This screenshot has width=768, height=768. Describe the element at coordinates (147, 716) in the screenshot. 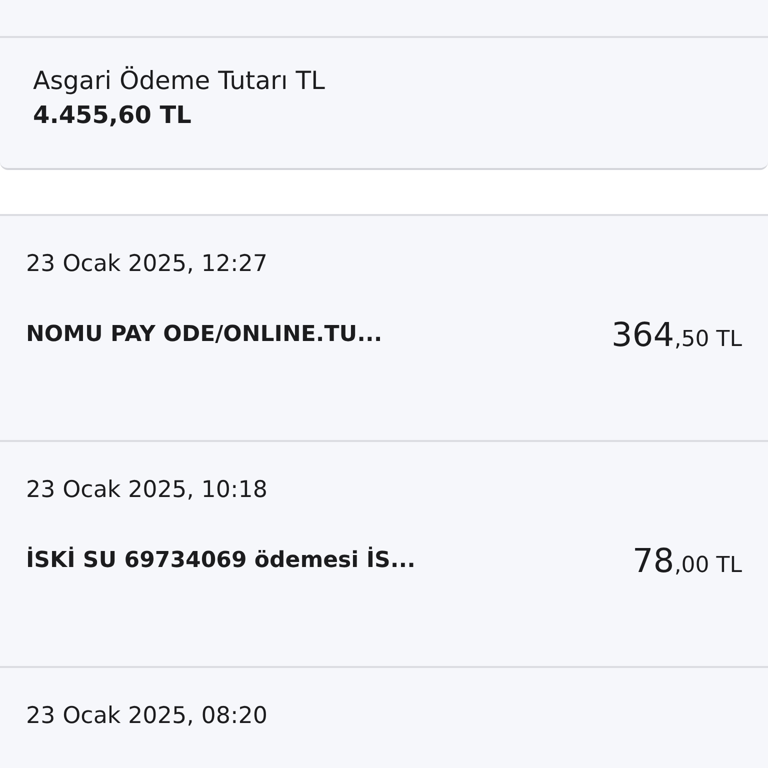

I see `transaction-date: 23 Ocak 2025, 08:20` at that location.